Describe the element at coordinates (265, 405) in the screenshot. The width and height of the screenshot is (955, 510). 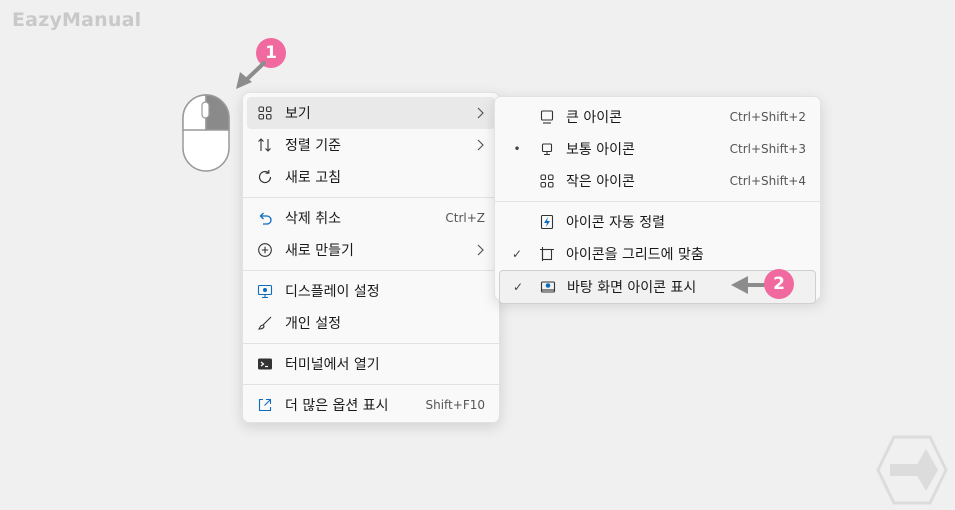
I see `share-icon` at that location.